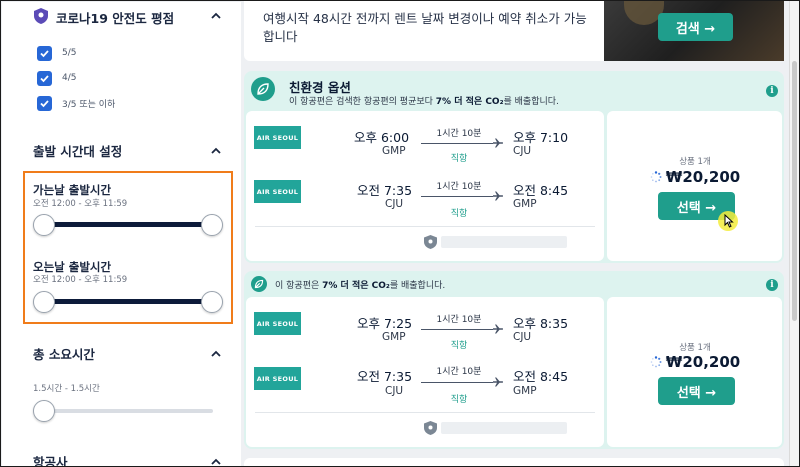 The height and width of the screenshot is (467, 800). What do you see at coordinates (541, 137) in the screenshot?
I see `arrival-time: 오후 7:10` at bounding box center [541, 137].